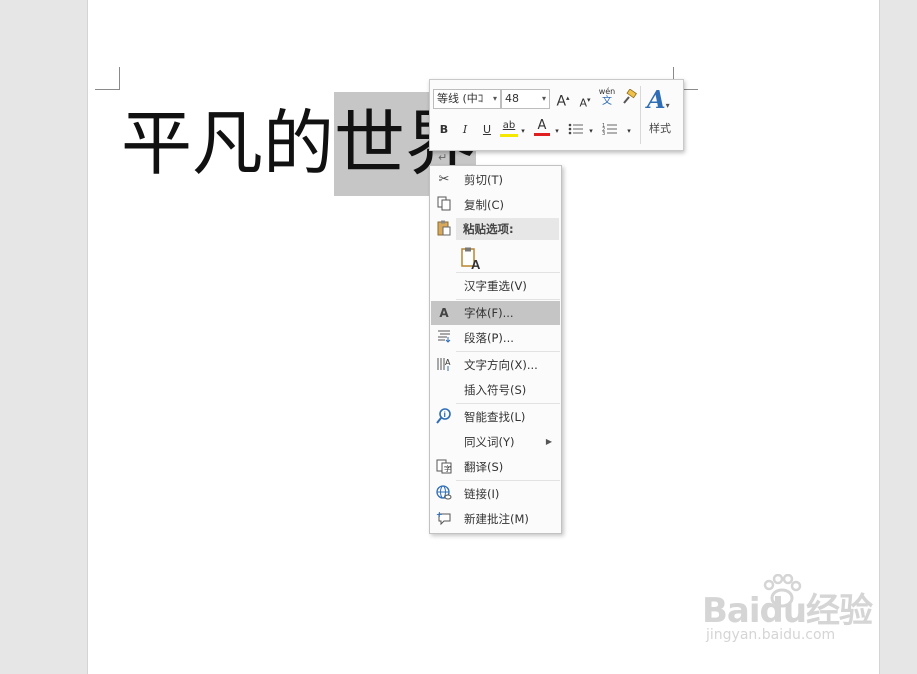 The height and width of the screenshot is (674, 917). I want to click on shrink-font-button: A▾, so click(585, 102).